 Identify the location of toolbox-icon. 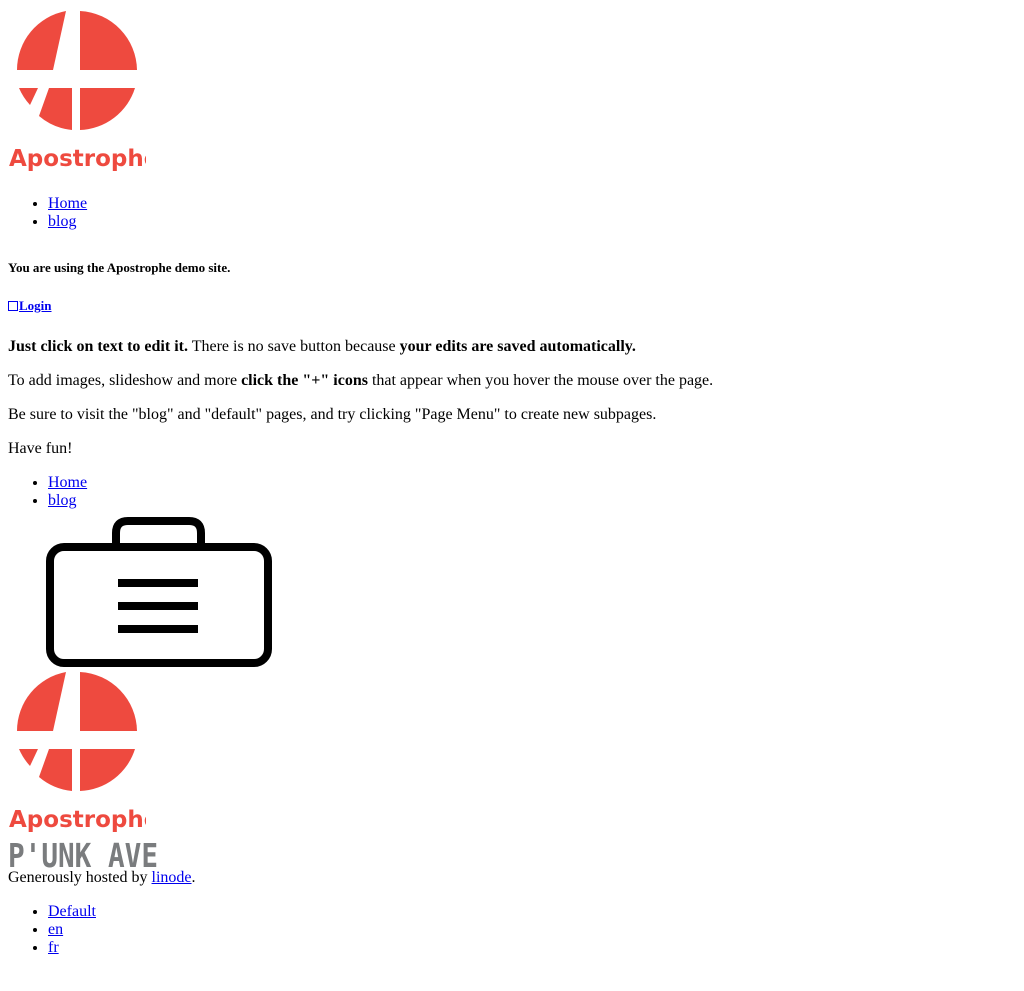
(159, 593).